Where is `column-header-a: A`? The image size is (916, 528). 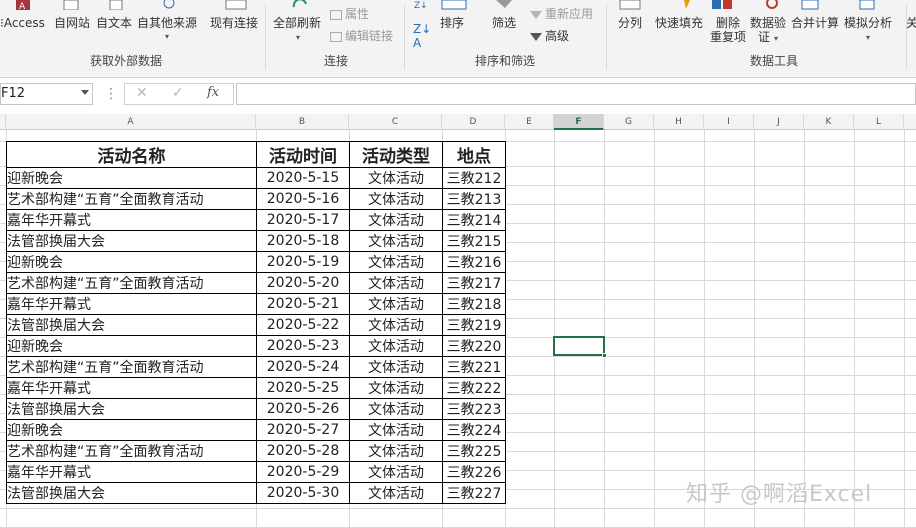 column-header-a: A is located at coordinates (131, 122).